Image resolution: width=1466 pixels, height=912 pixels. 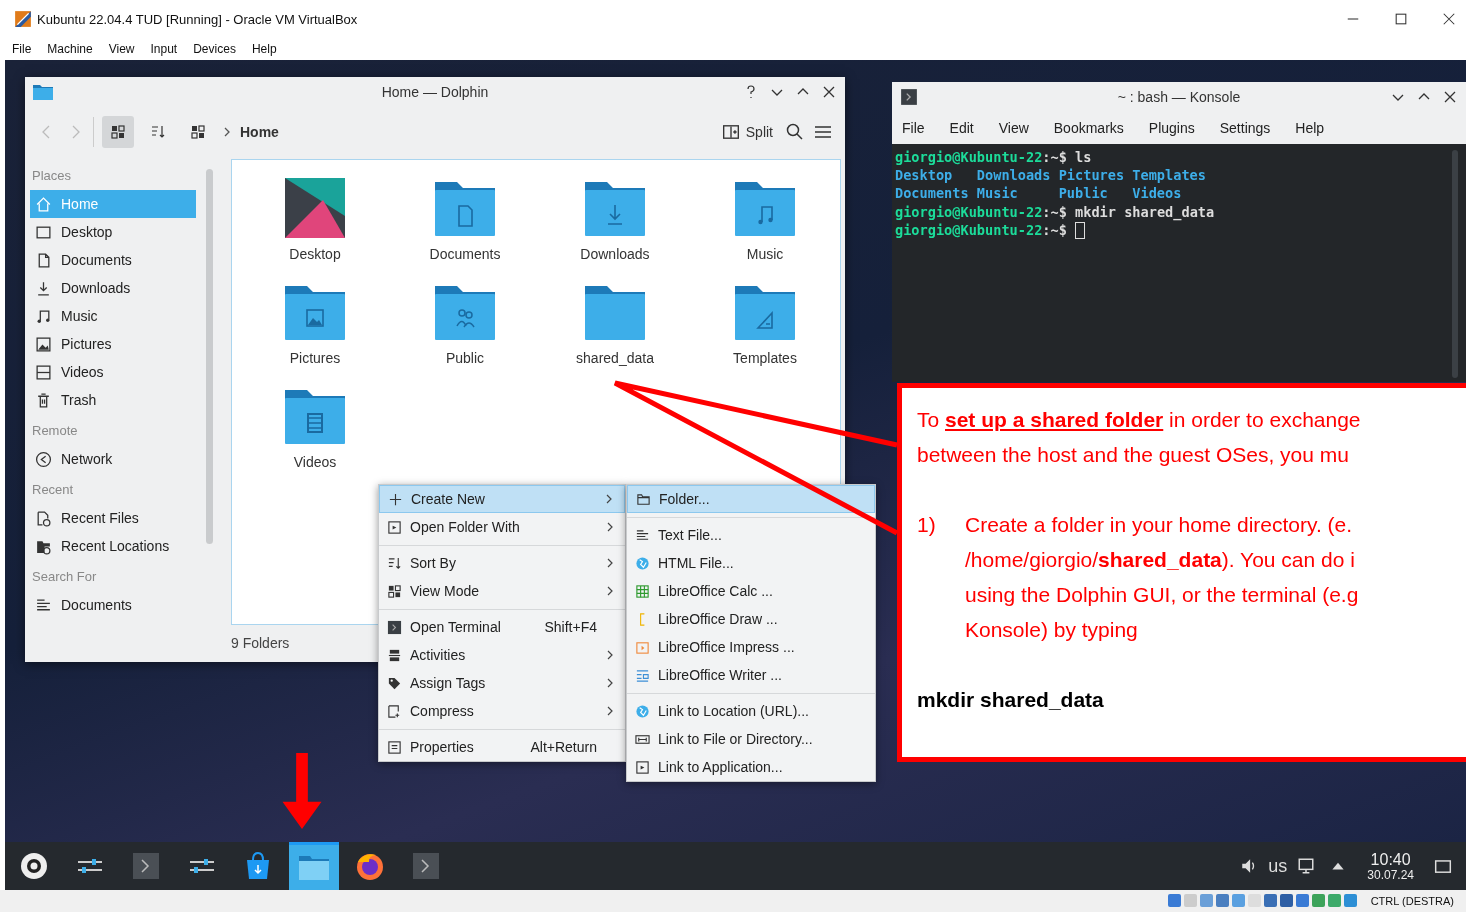 I want to click on menu-item: Plugins, so click(x=1171, y=128).